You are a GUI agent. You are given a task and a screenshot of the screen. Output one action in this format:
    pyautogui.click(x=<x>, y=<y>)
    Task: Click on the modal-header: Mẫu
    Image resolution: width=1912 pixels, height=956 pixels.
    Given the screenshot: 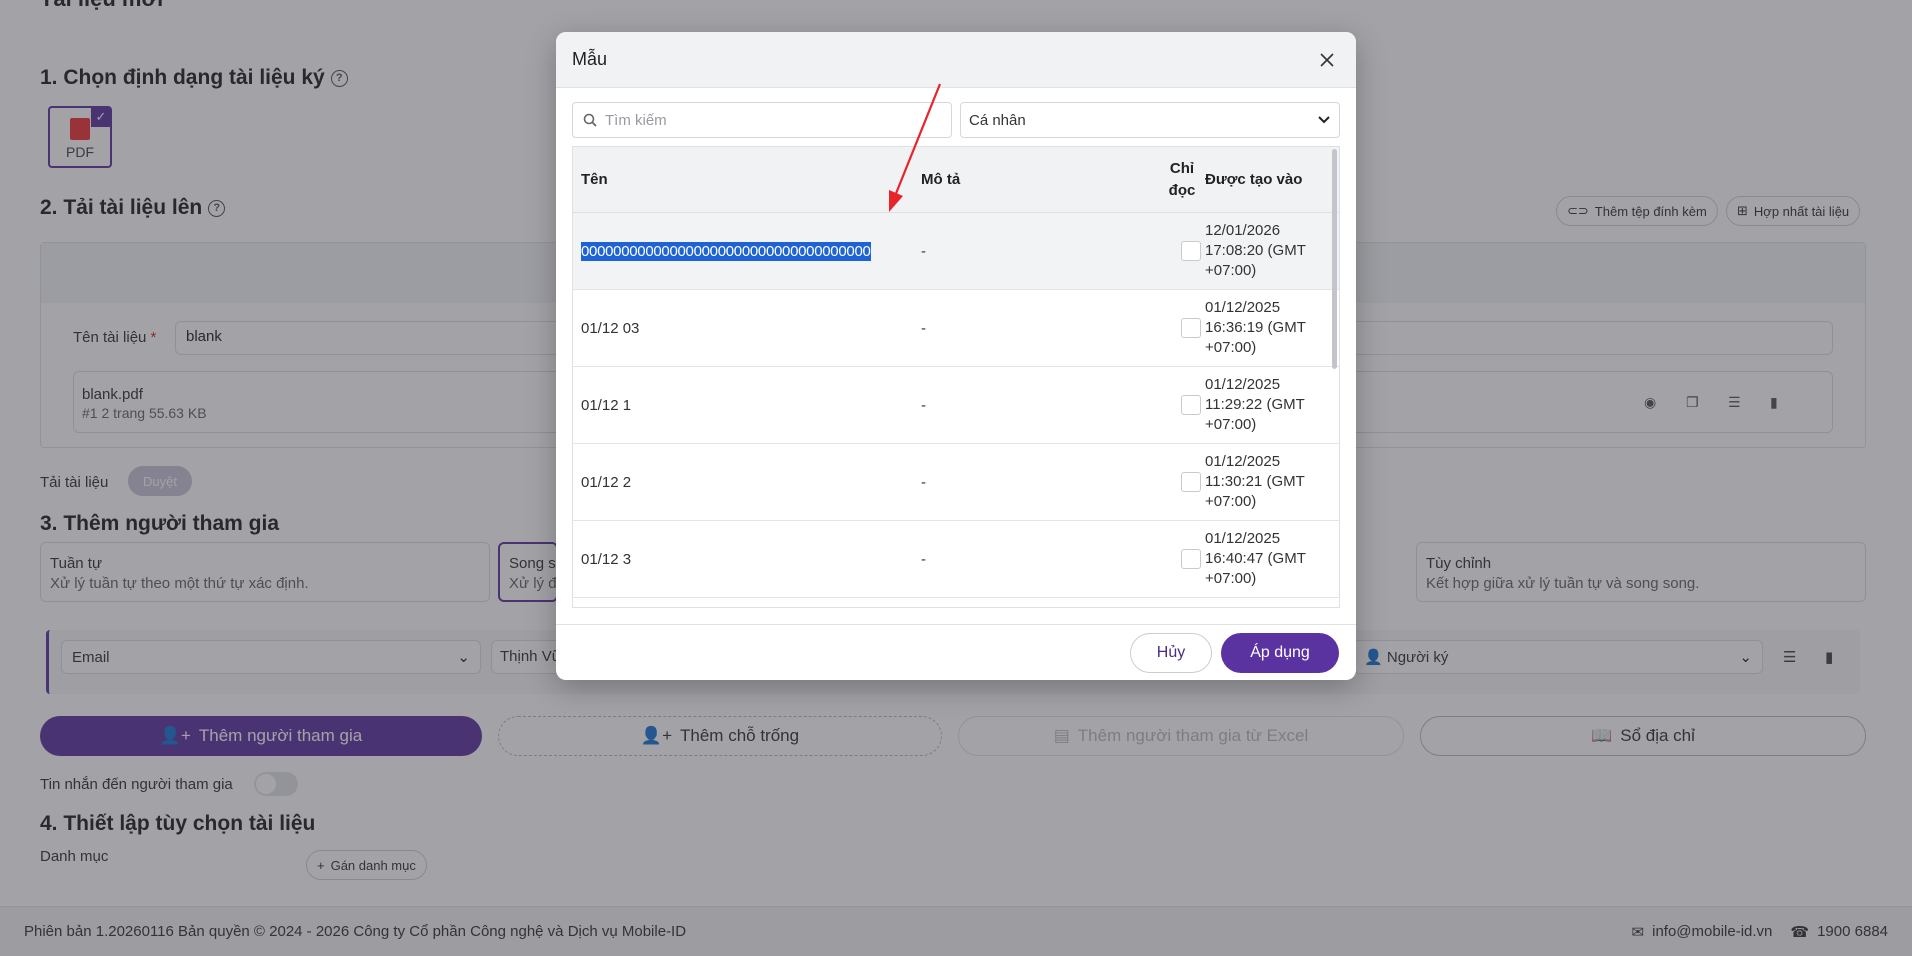 What is the action you would take?
    pyautogui.click(x=956, y=60)
    